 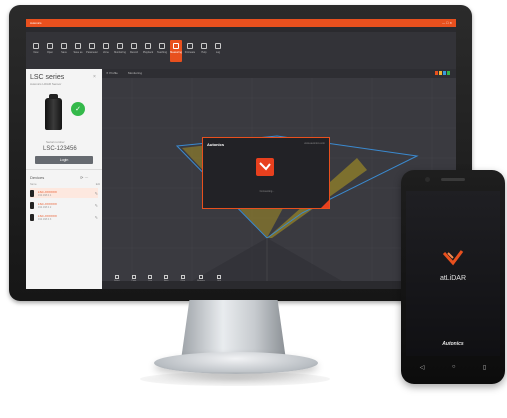 What do you see at coordinates (94, 77) in the screenshot?
I see `close-icon: ×` at bounding box center [94, 77].